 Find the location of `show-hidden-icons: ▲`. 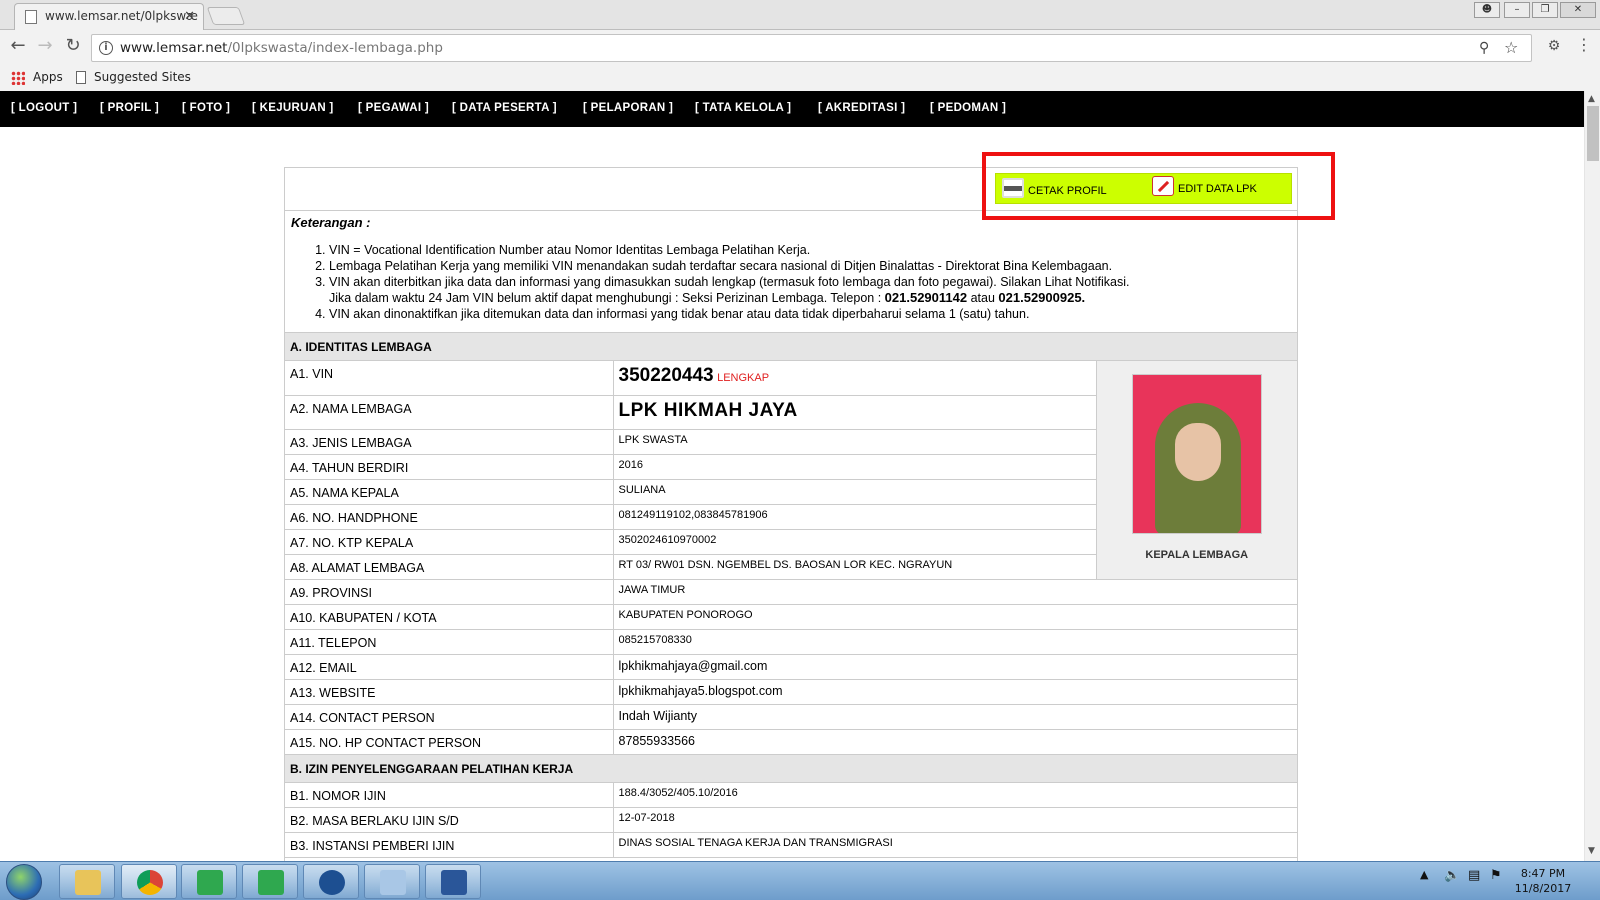

show-hidden-icons: ▲ is located at coordinates (1424, 874).